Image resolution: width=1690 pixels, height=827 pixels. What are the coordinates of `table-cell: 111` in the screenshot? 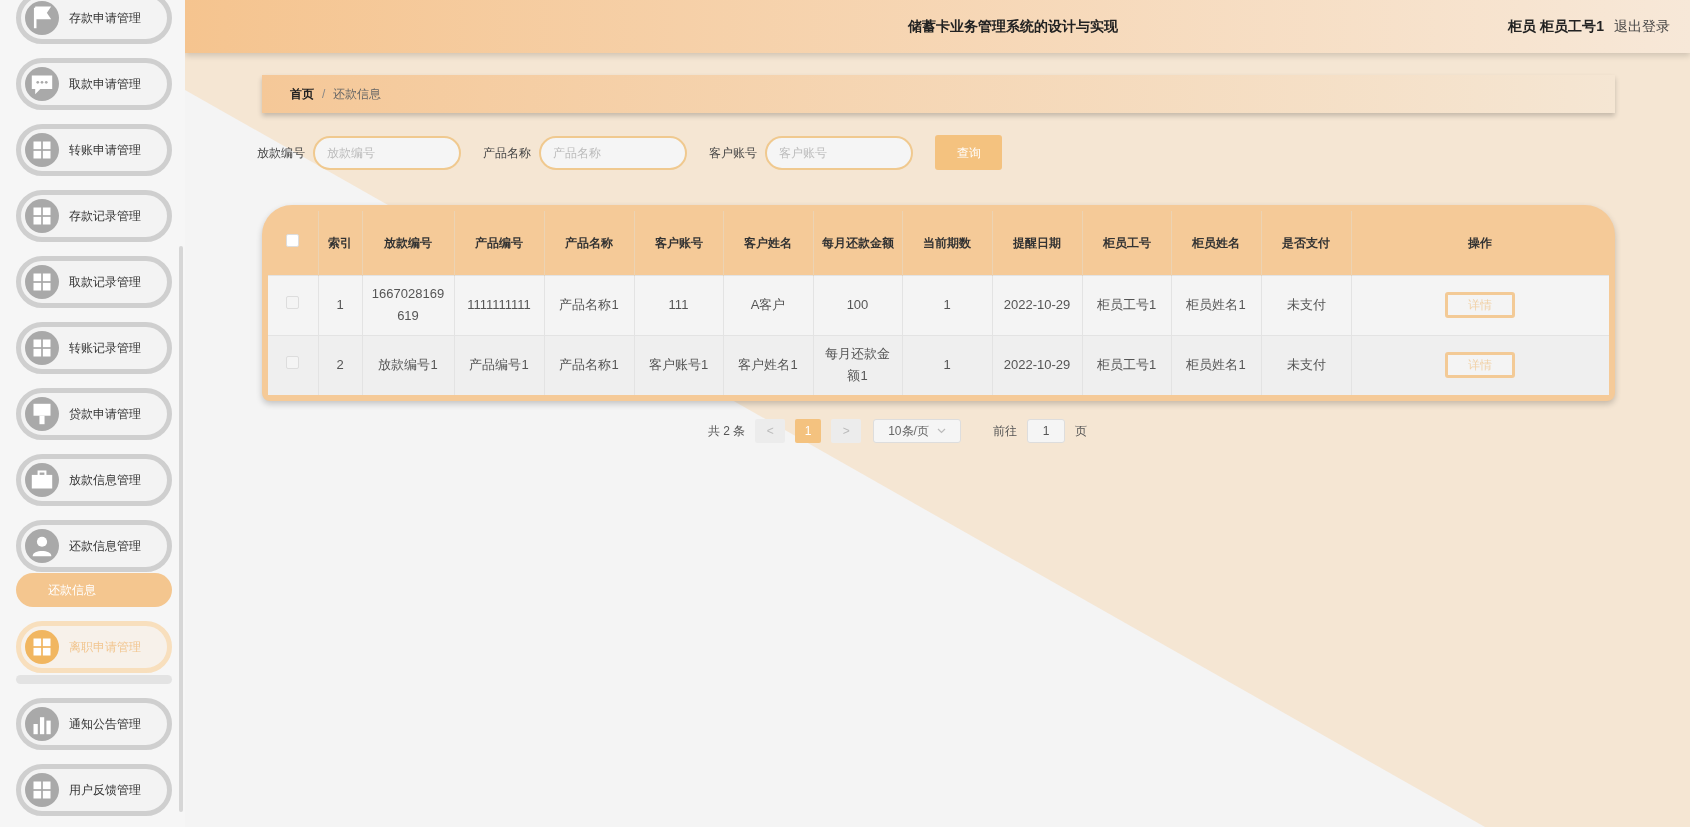 It's located at (678, 304).